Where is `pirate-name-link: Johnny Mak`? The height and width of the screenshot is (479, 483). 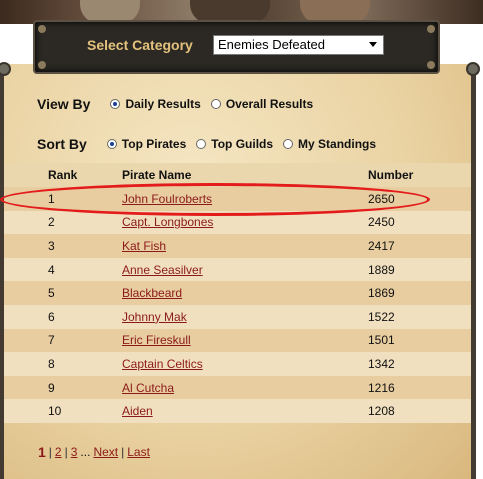 pirate-name-link: Johnny Mak is located at coordinates (154, 317).